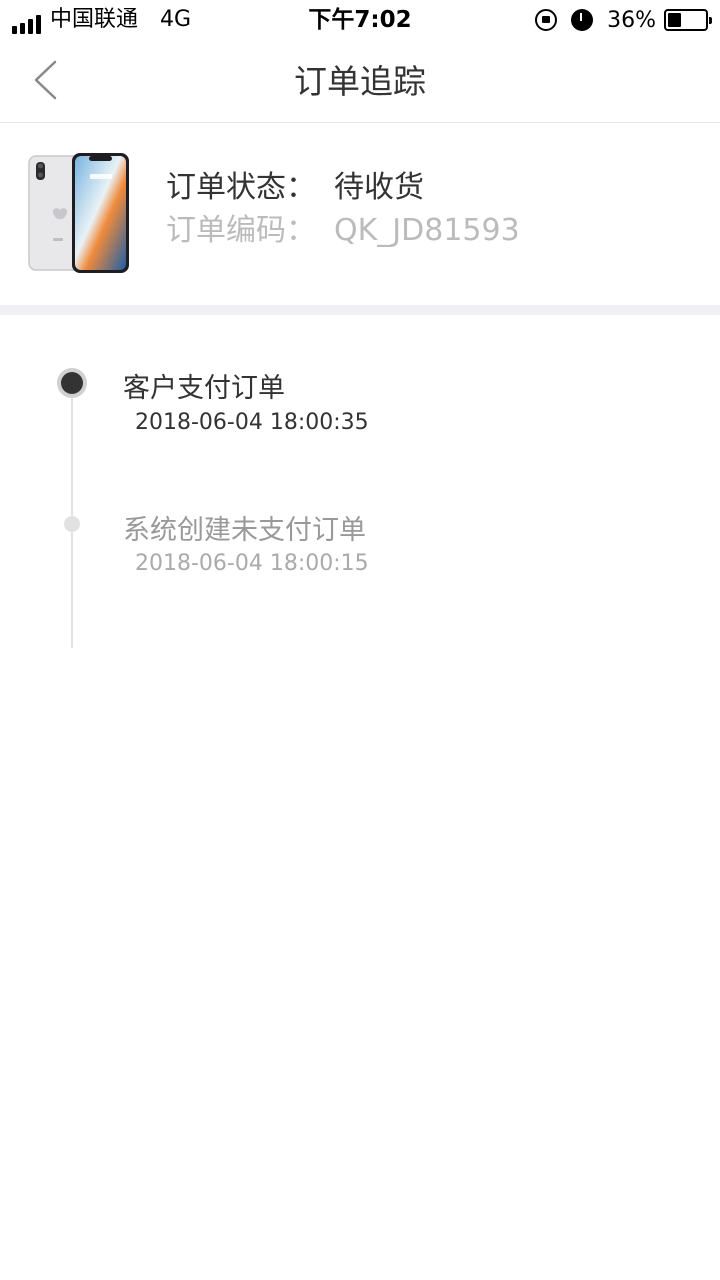 Image resolution: width=720 pixels, height=1280 pixels. What do you see at coordinates (72, 383) in the screenshot?
I see `timeline-node-active` at bounding box center [72, 383].